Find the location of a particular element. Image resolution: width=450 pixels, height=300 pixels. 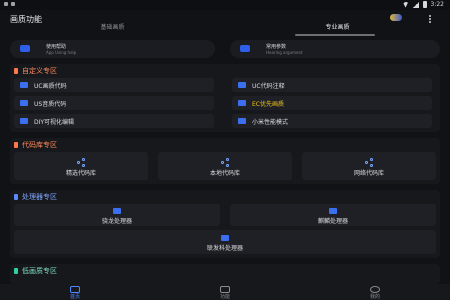

nav-features: 功能 is located at coordinates (225, 292).